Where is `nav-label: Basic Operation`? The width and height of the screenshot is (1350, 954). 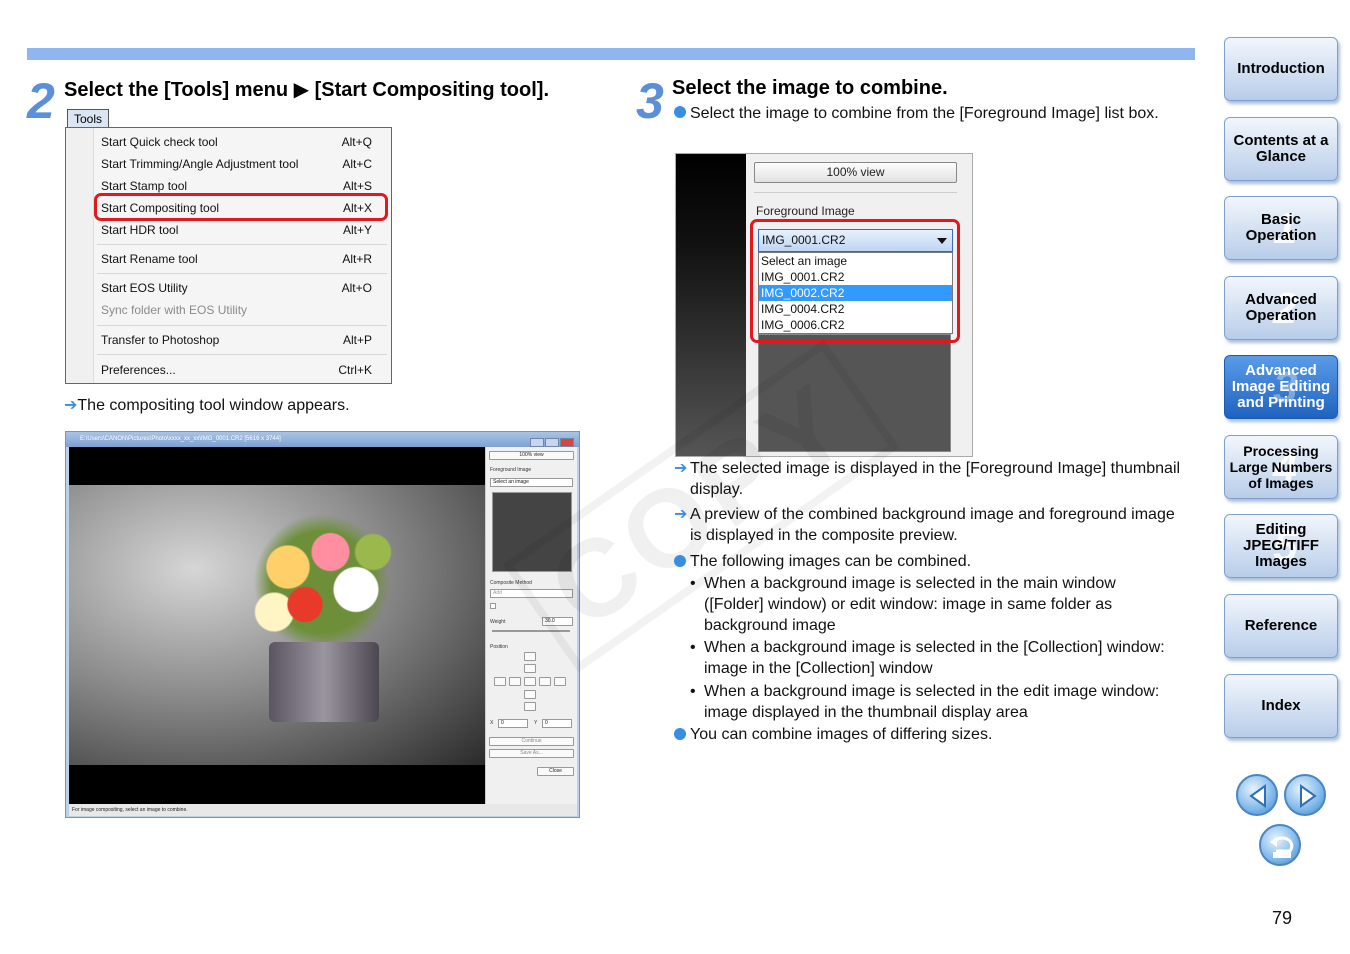
nav-label: Basic Operation is located at coordinates (1281, 227).